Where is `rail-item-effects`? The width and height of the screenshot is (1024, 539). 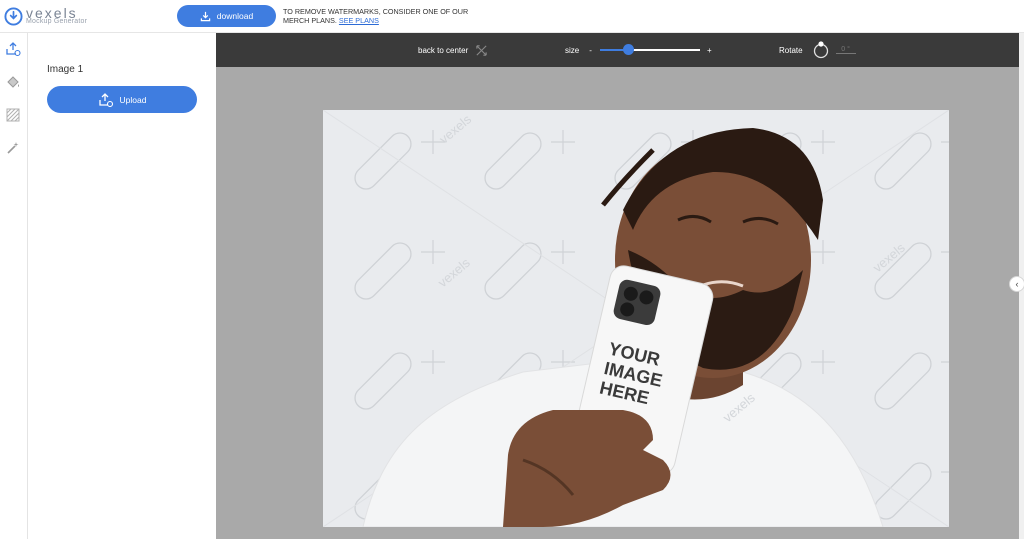 rail-item-effects is located at coordinates (13, 148).